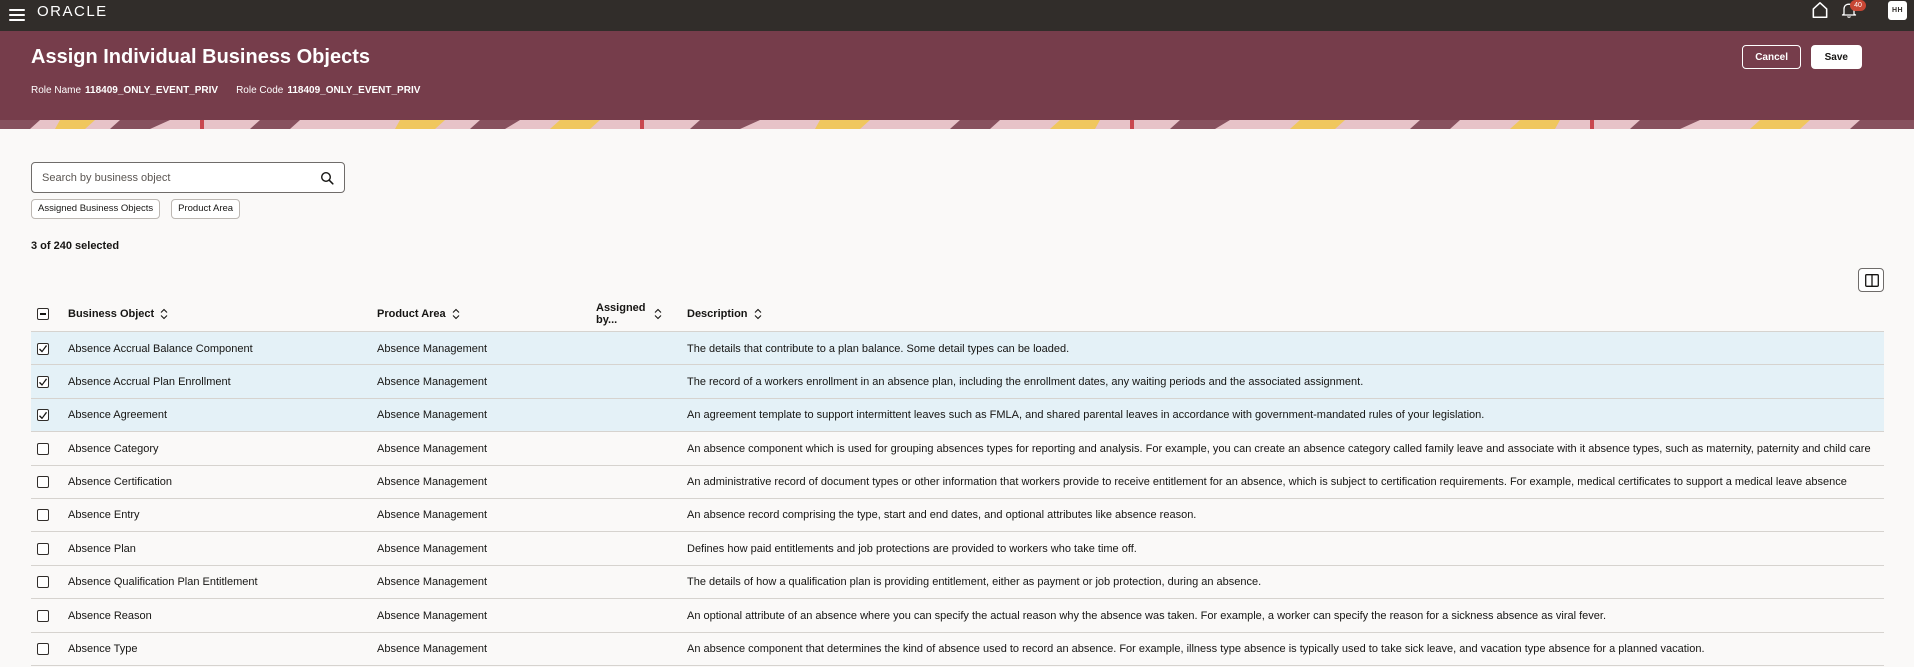  What do you see at coordinates (104, 515) in the screenshot?
I see `business-object-cell: Absence Entry` at bounding box center [104, 515].